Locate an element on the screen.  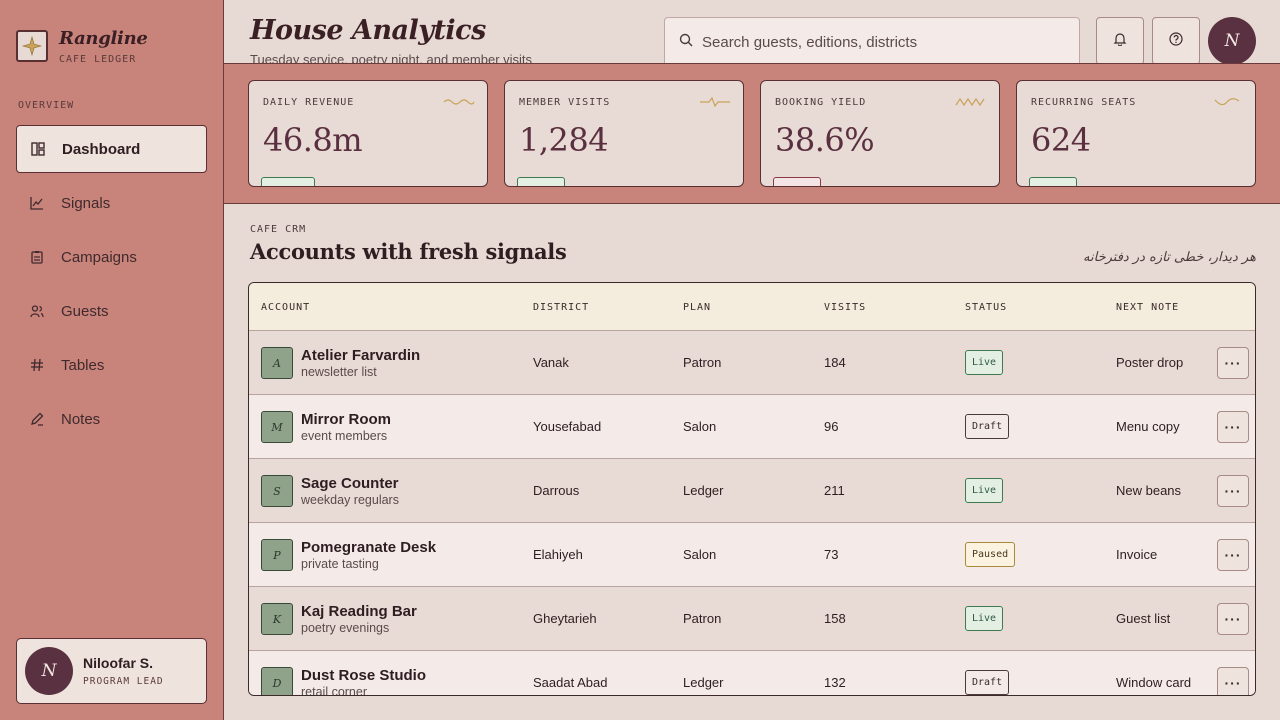
page-title: House Analytics is located at coordinates (368, 30).